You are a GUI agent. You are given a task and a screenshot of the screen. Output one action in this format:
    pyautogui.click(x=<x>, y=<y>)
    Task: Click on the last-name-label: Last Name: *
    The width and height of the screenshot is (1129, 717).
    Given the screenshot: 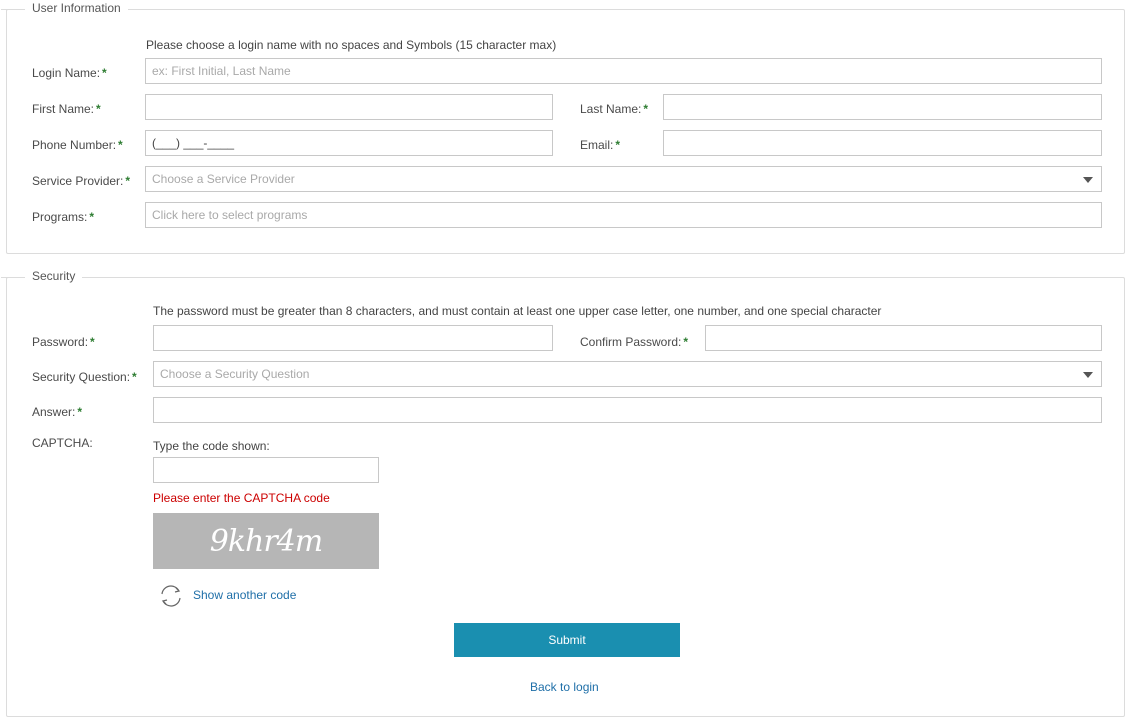 What is the action you would take?
    pyautogui.click(x=614, y=109)
    